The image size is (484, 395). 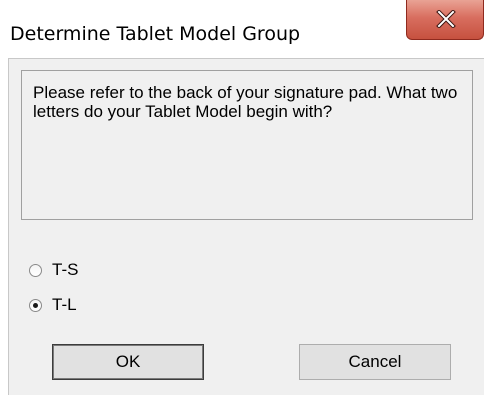 I want to click on title-bar: Determine Tablet Model Group, so click(x=242, y=29).